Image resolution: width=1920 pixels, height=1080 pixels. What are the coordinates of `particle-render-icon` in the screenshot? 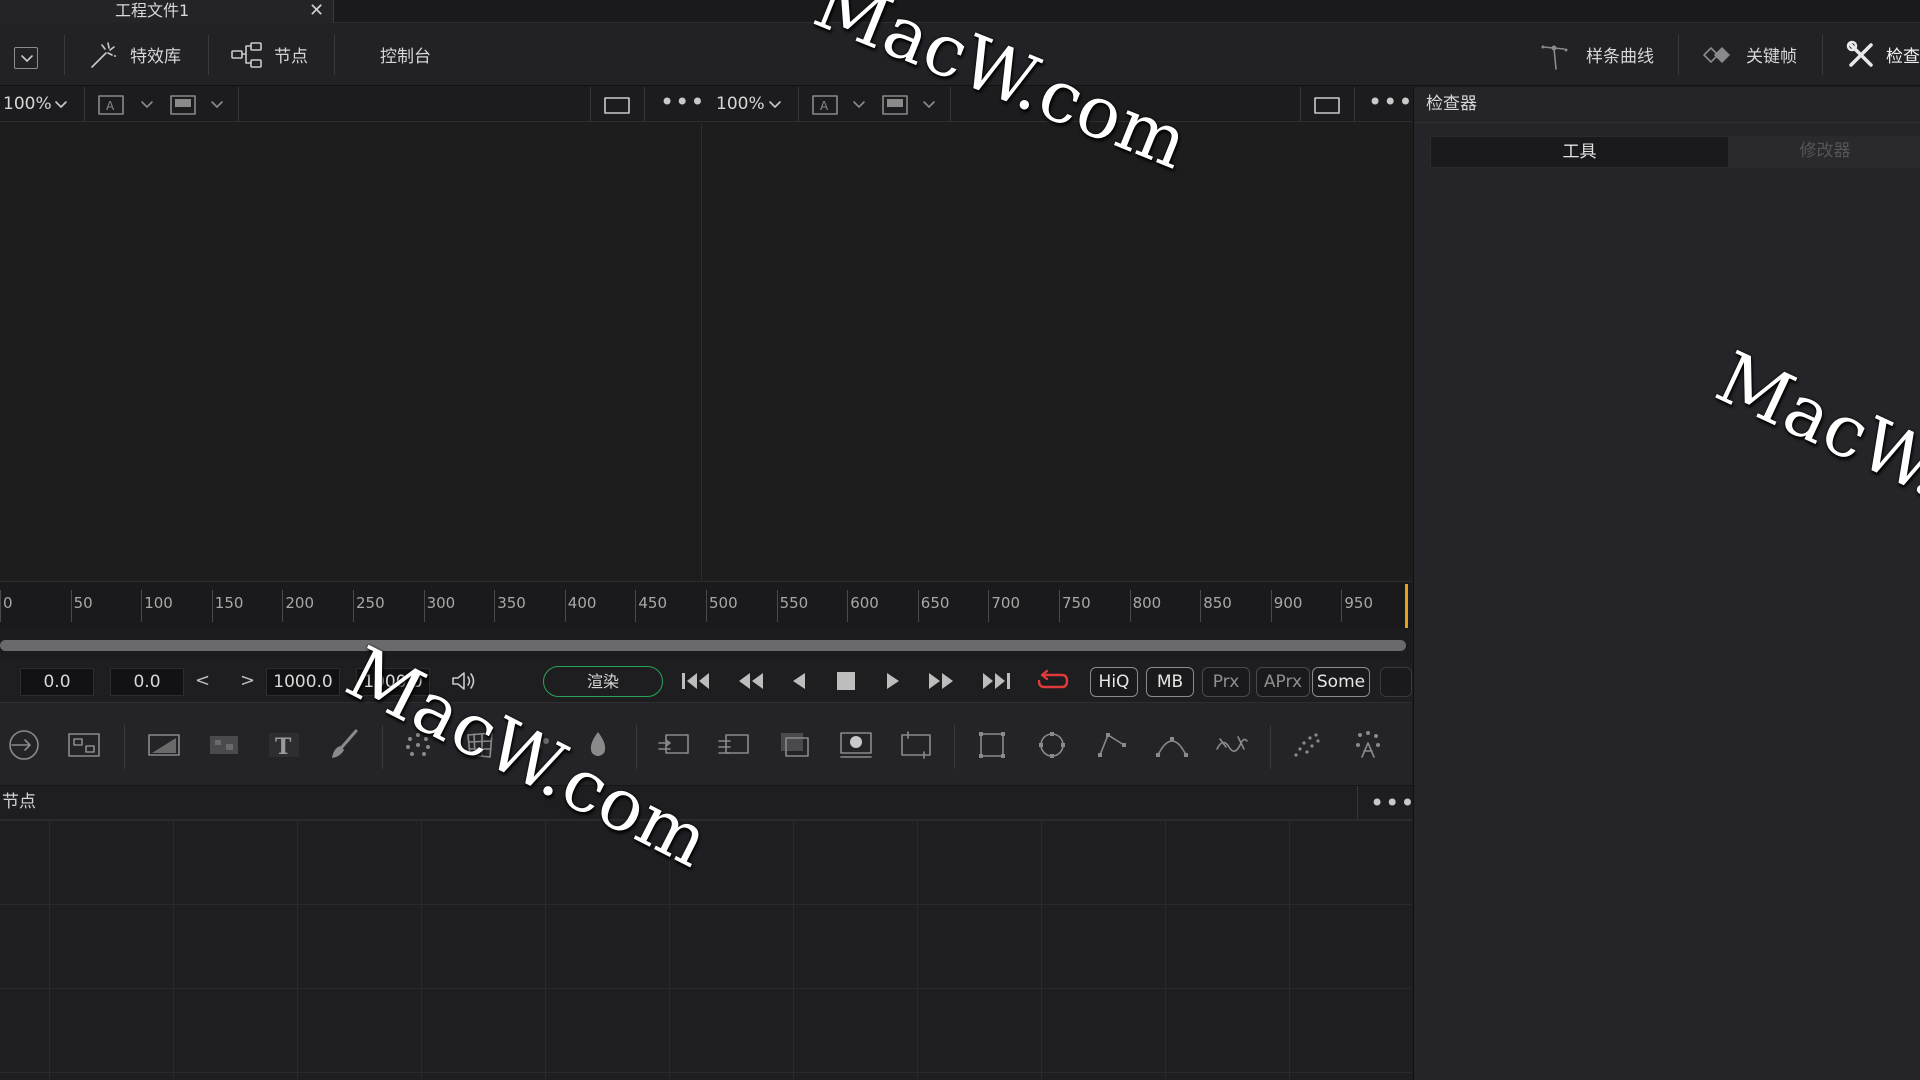 It's located at (1368, 745).